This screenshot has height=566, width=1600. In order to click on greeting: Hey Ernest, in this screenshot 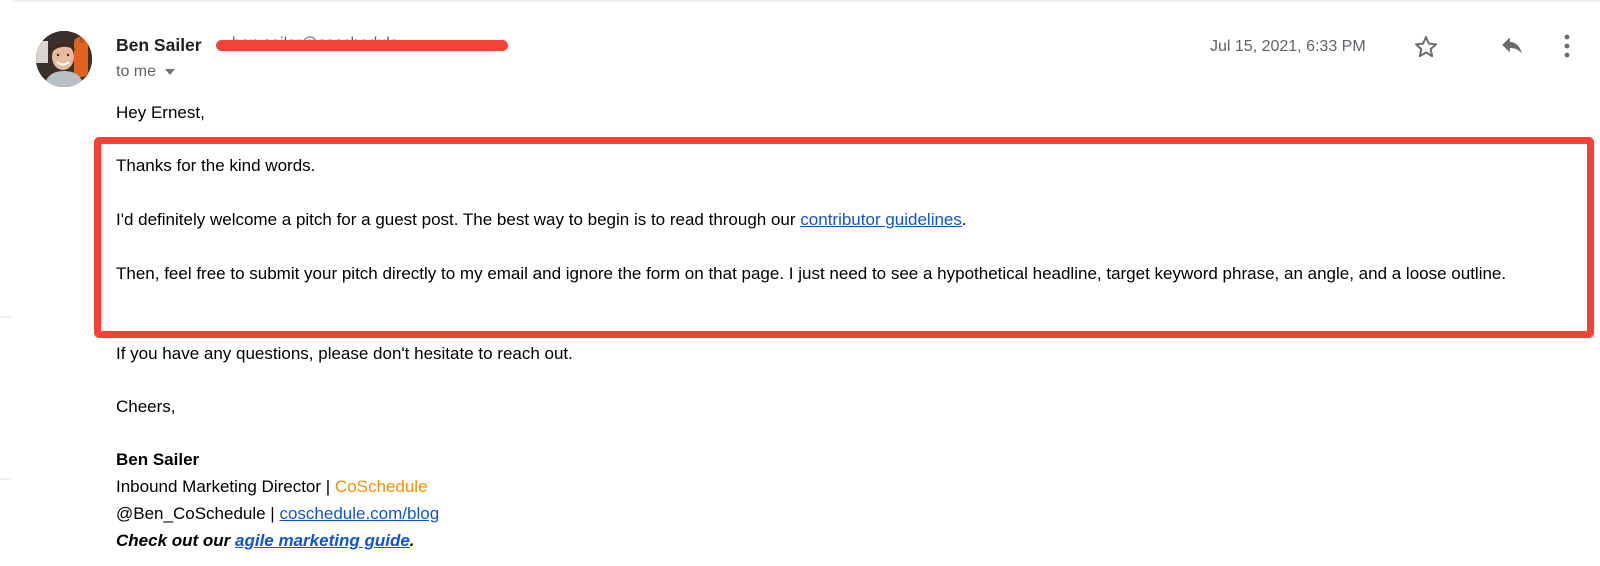, I will do `click(160, 112)`.